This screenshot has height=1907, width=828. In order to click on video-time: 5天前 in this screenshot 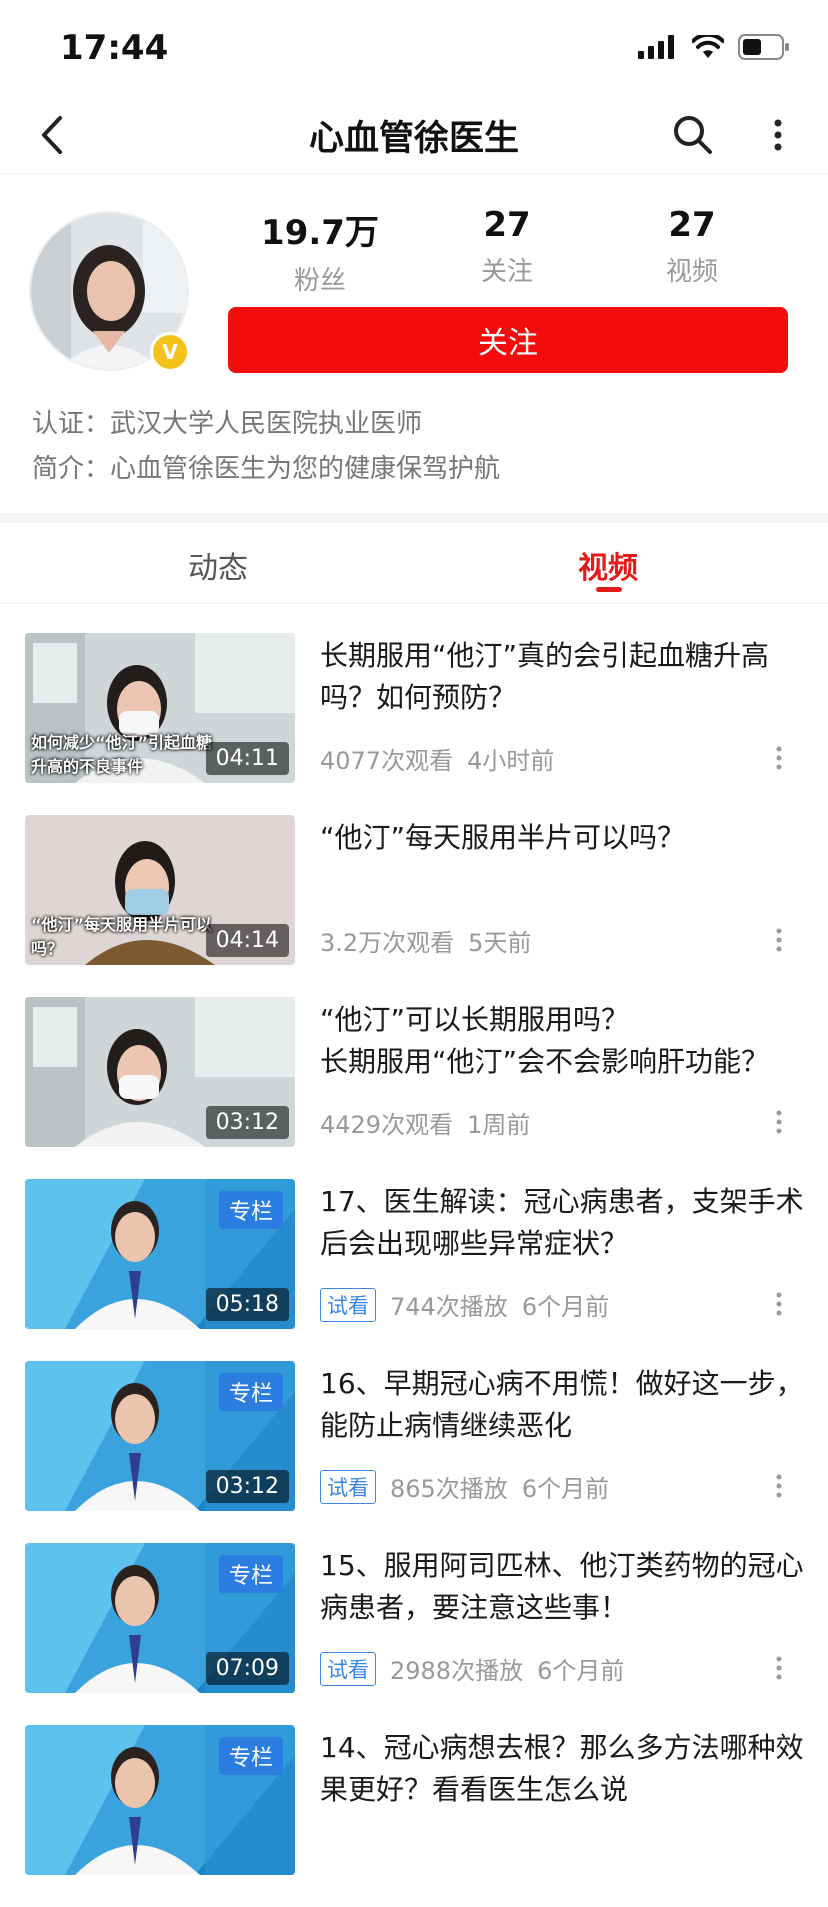, I will do `click(500, 943)`.